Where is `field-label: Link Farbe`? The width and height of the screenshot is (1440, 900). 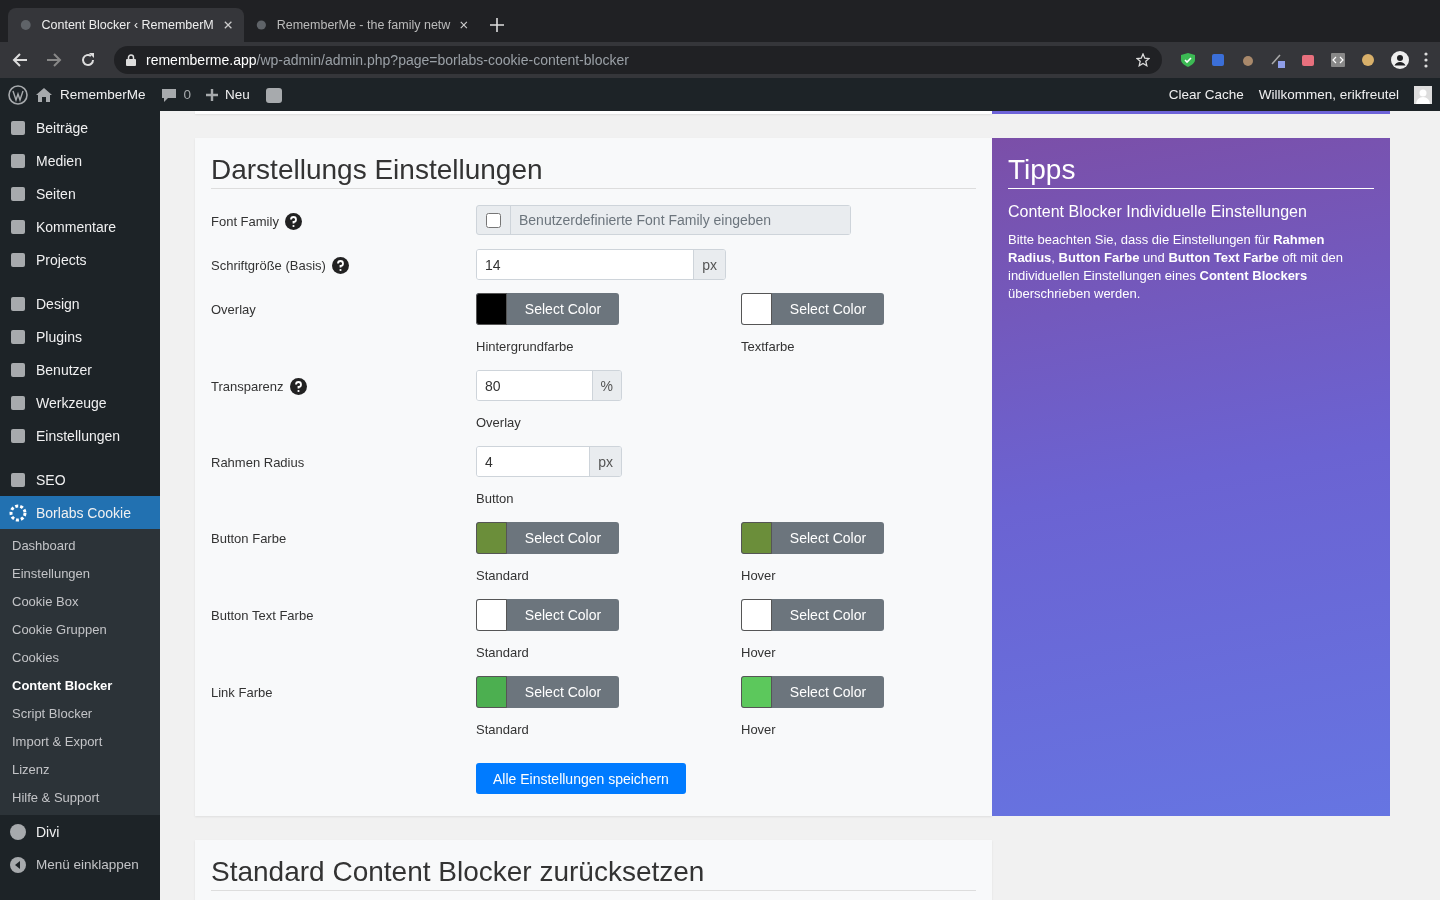
field-label: Link Farbe is located at coordinates (242, 692).